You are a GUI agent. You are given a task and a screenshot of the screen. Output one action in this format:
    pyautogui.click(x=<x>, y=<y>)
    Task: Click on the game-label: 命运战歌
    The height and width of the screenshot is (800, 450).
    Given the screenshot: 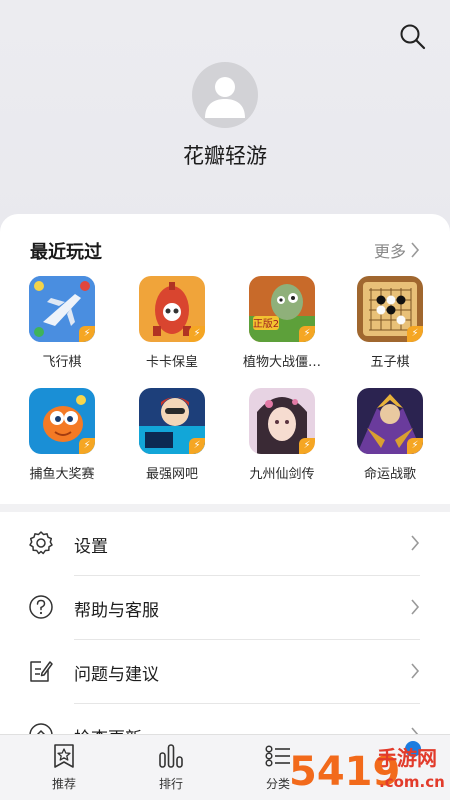 What is the action you would take?
    pyautogui.click(x=389, y=474)
    